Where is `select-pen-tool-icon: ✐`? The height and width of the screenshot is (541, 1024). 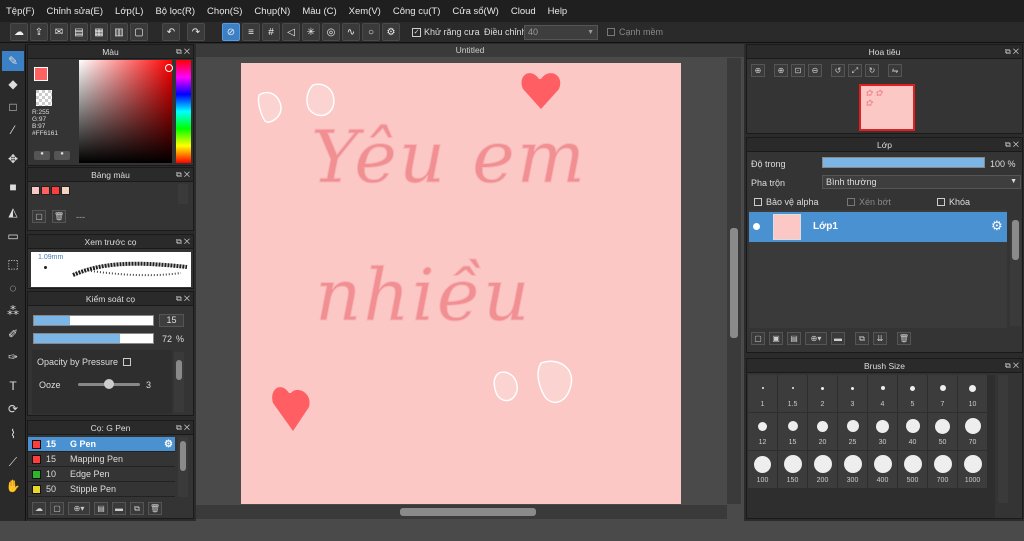 select-pen-tool-icon: ✐ is located at coordinates (13, 334).